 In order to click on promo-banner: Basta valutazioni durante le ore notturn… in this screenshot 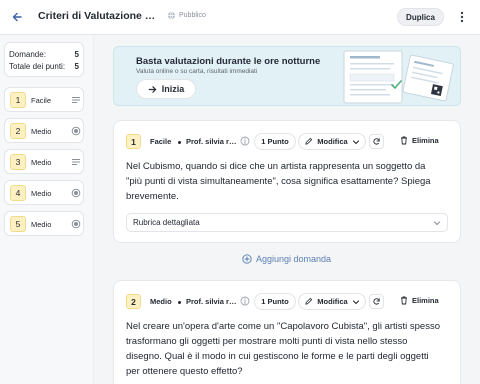, I will do `click(287, 76)`.